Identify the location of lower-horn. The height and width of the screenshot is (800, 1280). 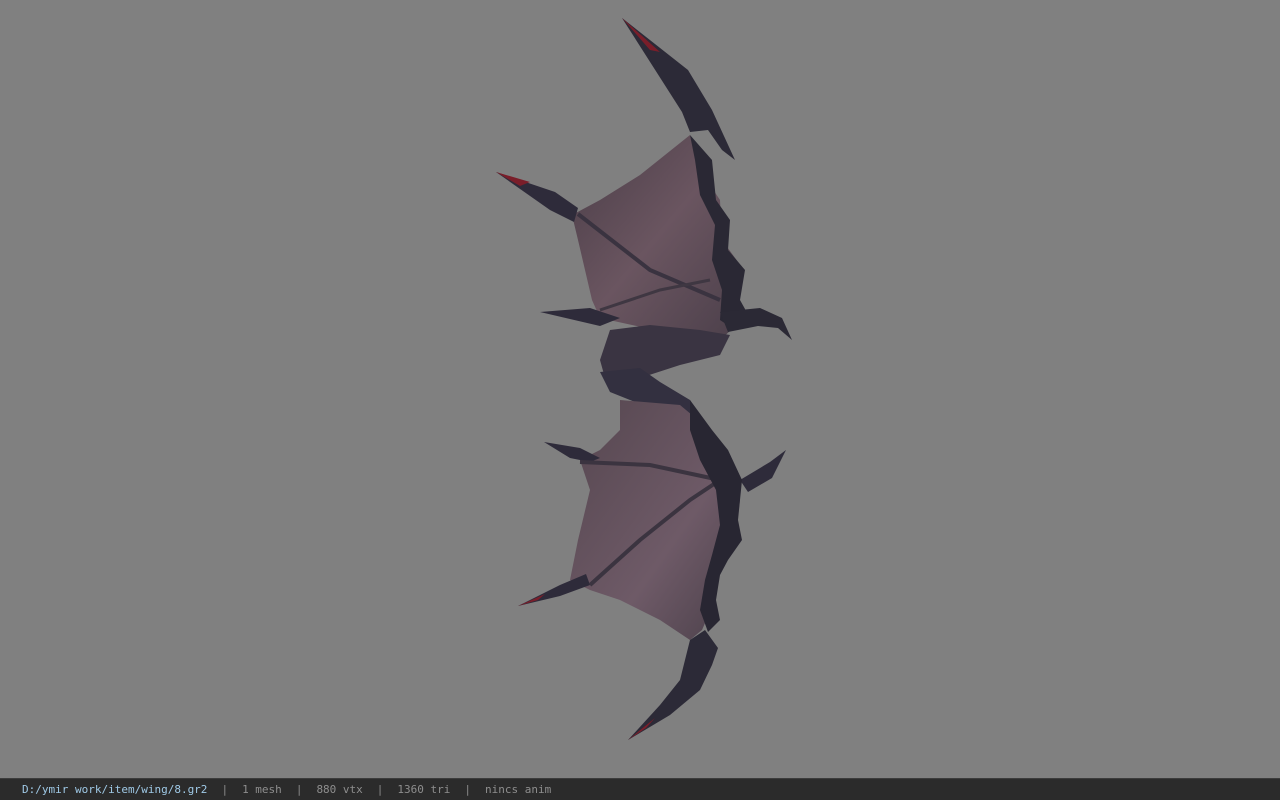
(673, 685).